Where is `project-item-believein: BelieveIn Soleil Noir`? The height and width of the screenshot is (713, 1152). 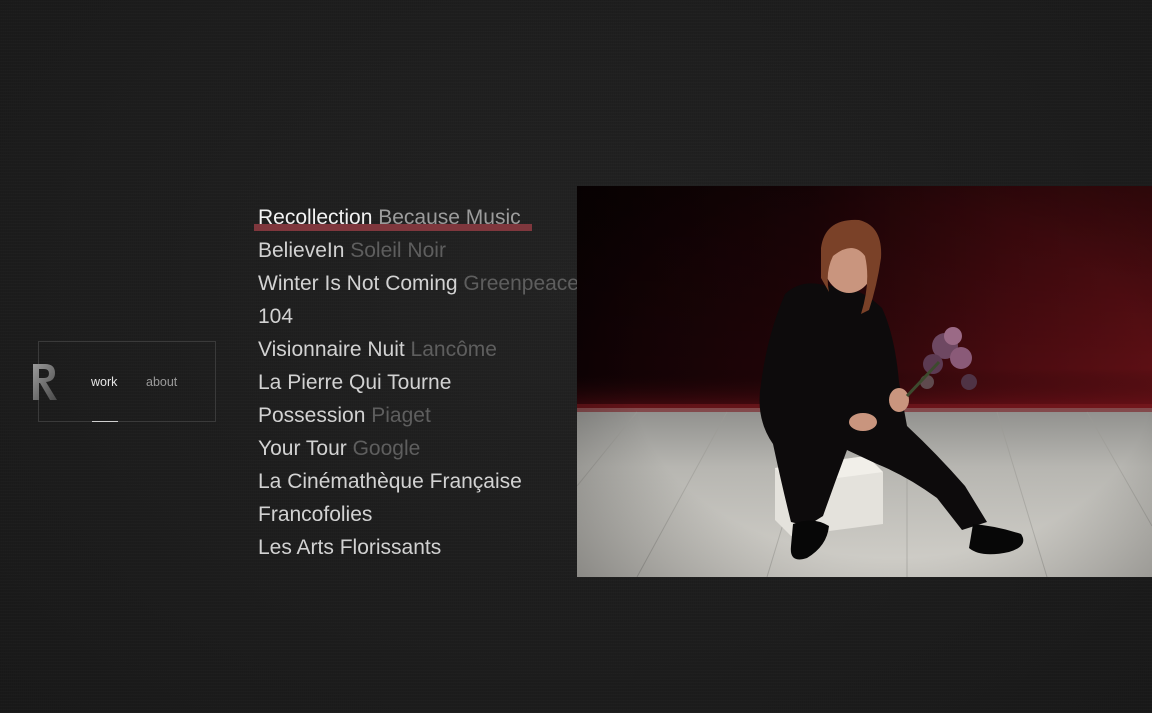 project-item-believein: BelieveIn Soleil Noir is located at coordinates (418, 252).